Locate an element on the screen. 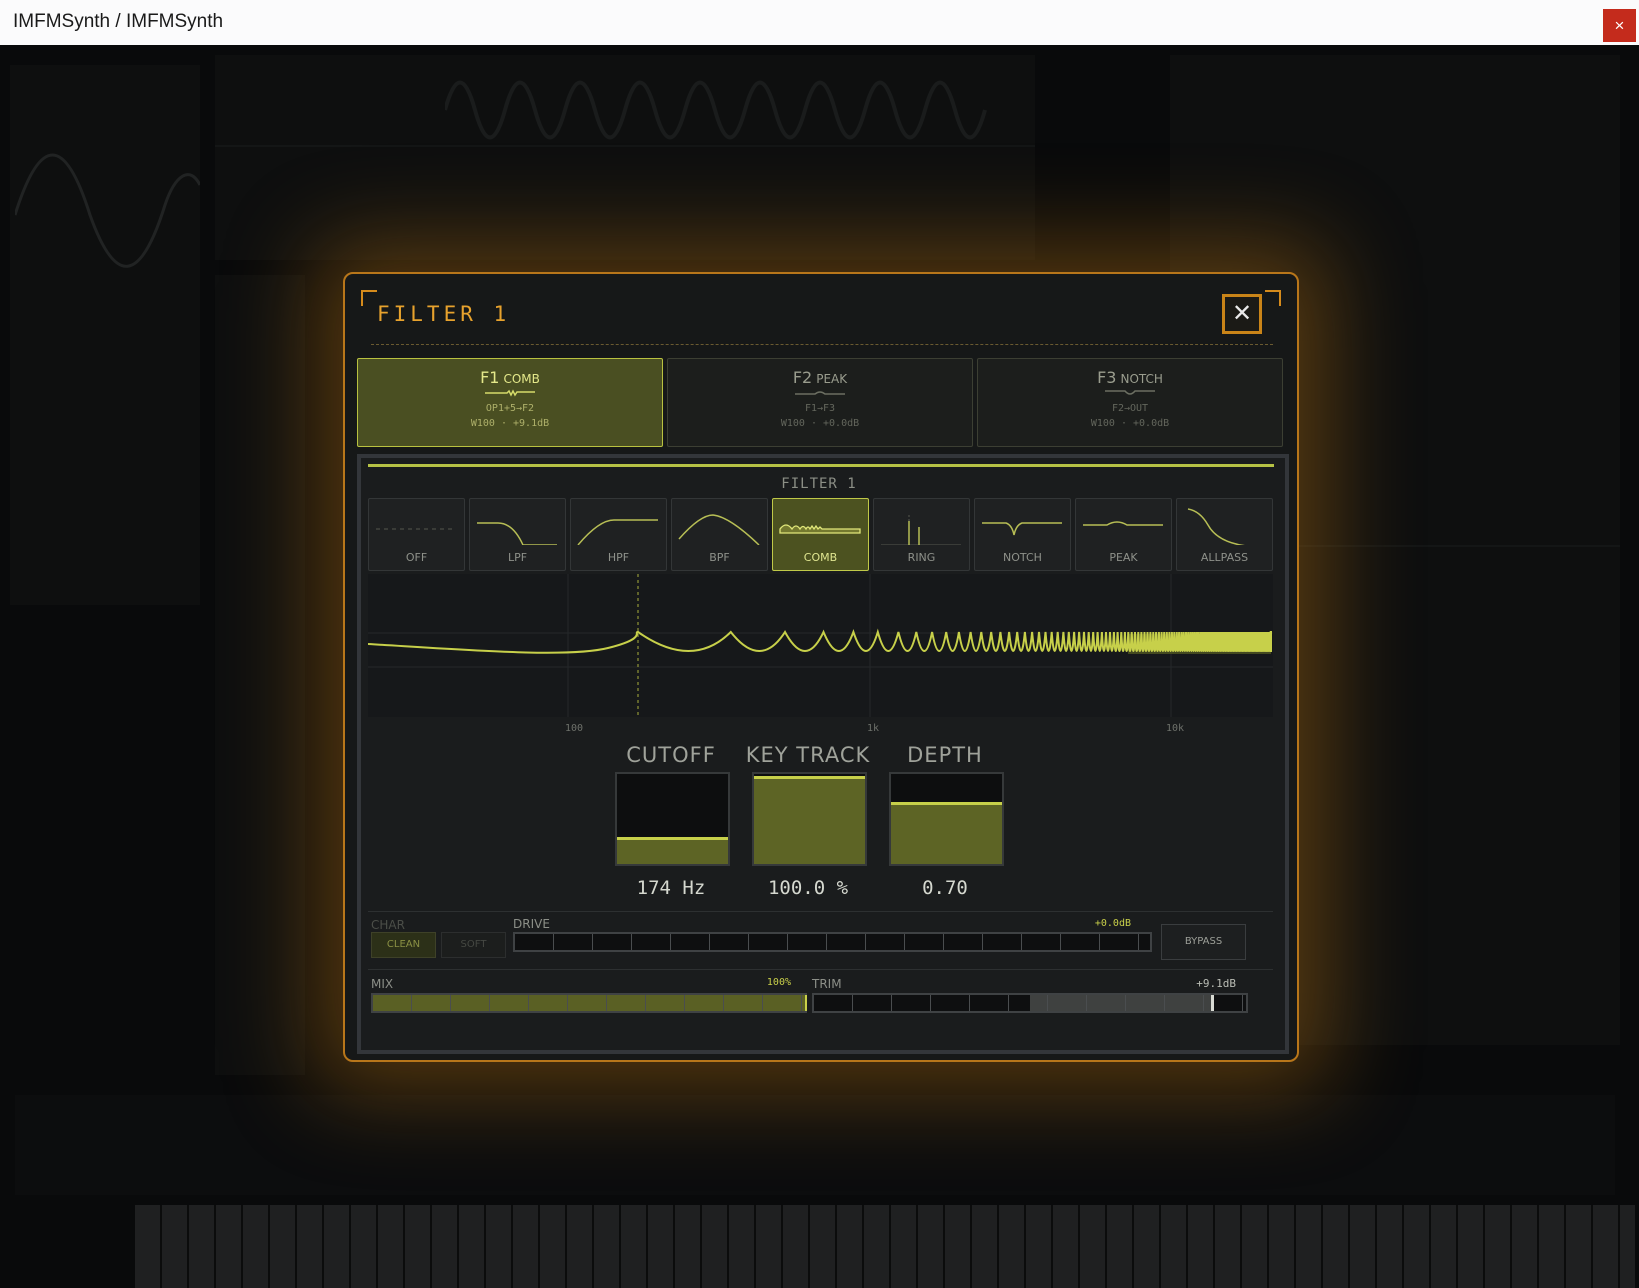  tab-id: F1 is located at coordinates (490, 377).